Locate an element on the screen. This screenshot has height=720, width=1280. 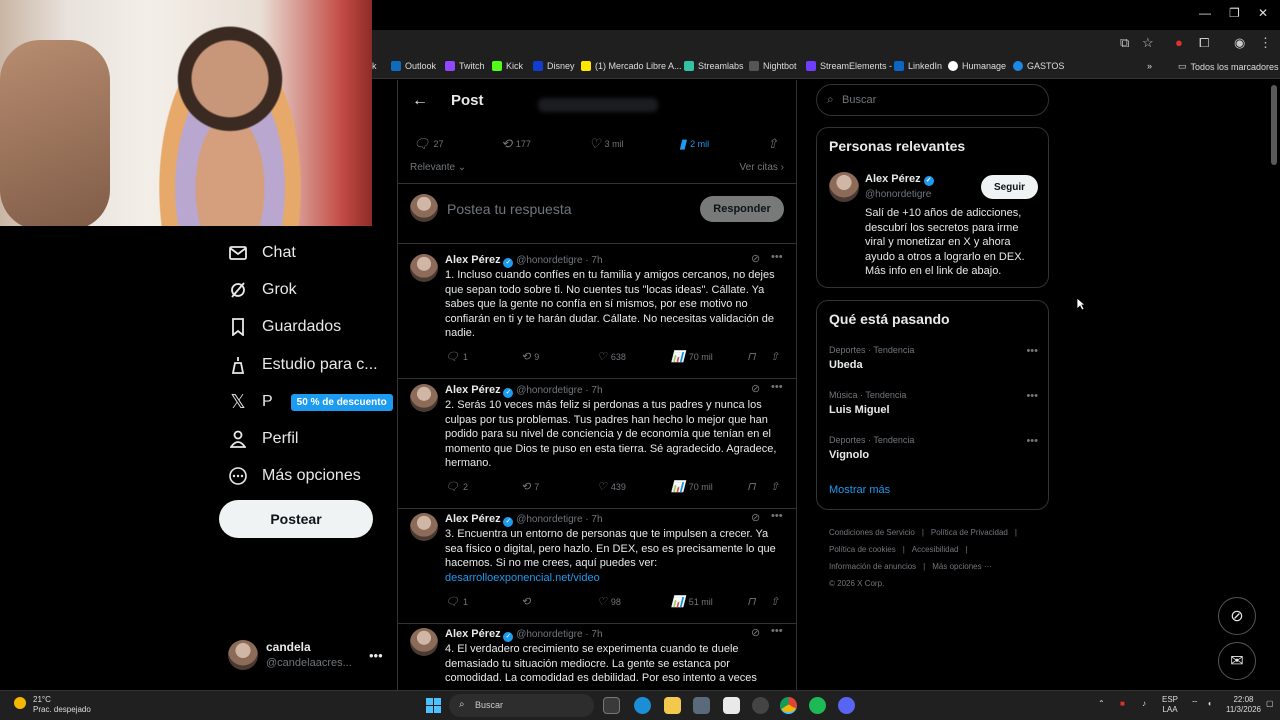
trend-item: Deportes · Tendencia Ubeda ••• is located at coordinates (933, 358).